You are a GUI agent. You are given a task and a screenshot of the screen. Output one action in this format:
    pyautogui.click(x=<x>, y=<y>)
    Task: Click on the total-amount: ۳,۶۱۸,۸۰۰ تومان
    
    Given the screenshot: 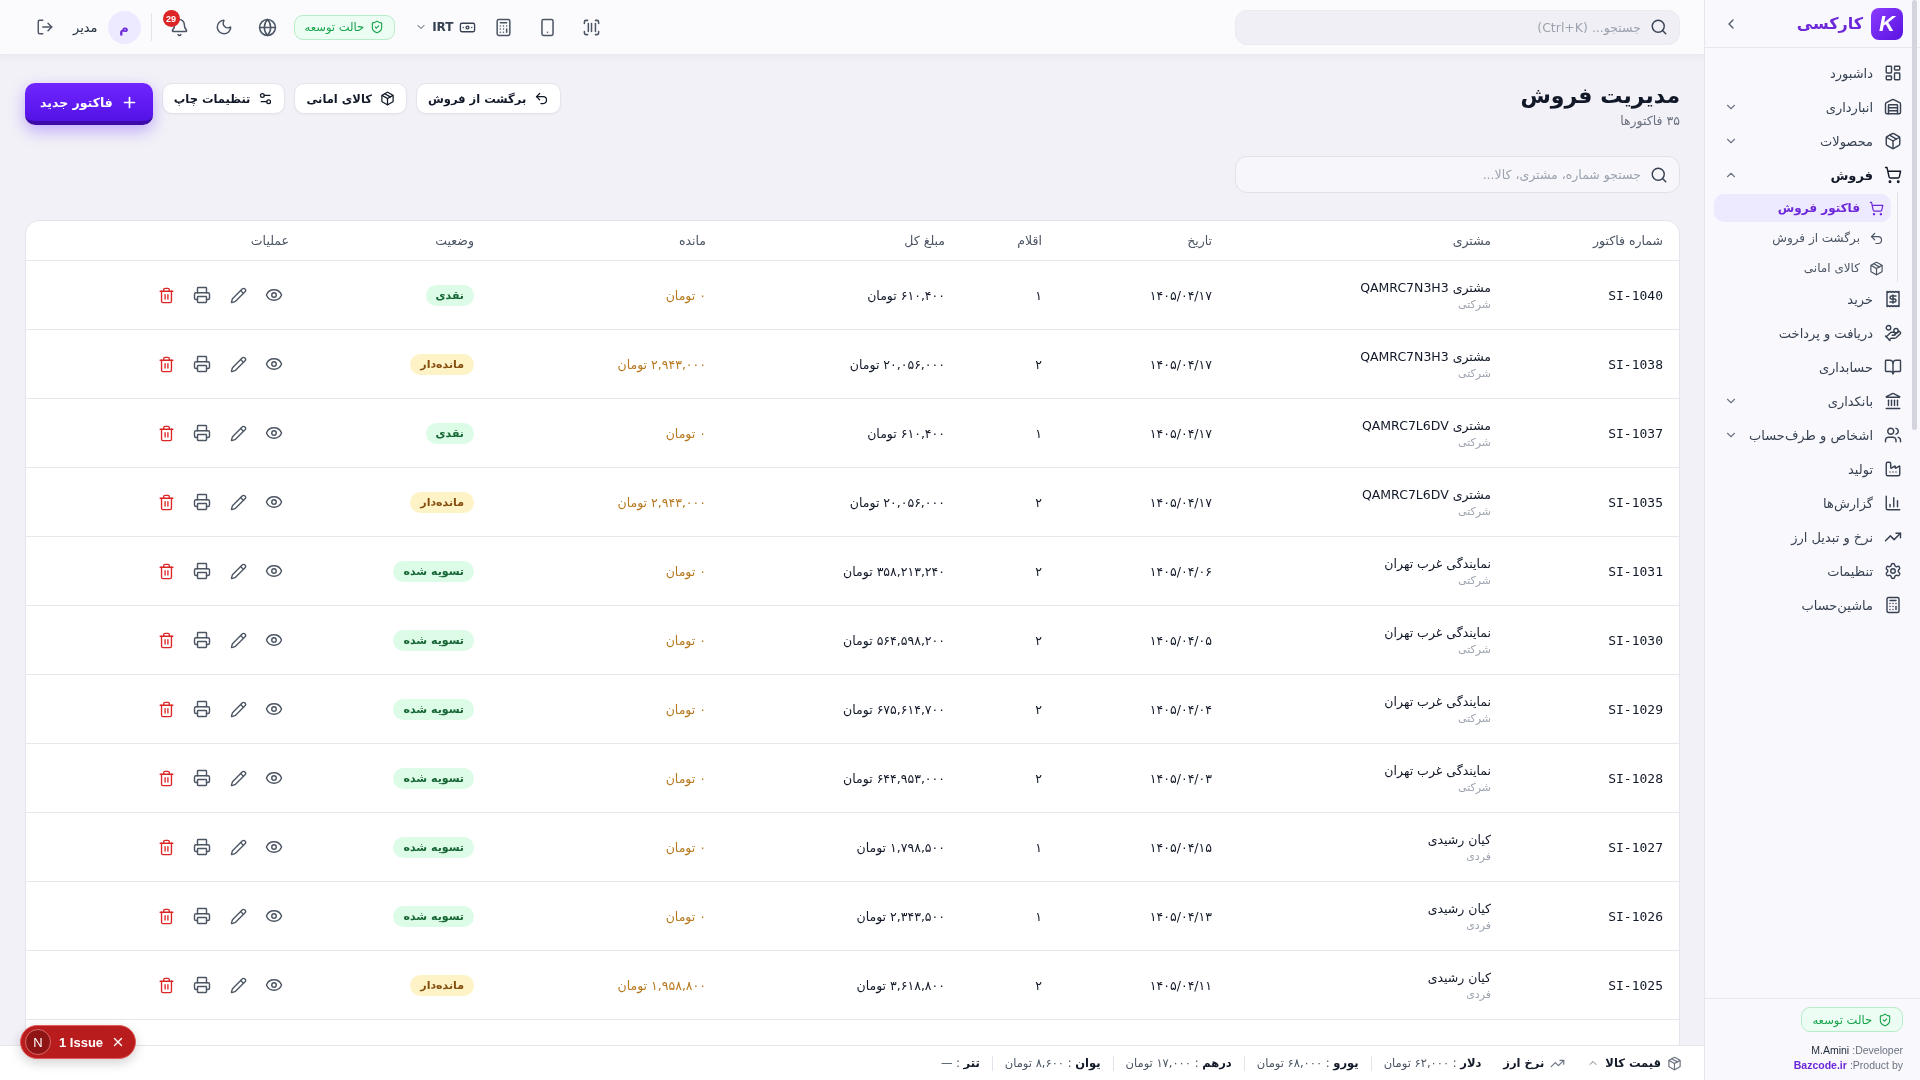 What is the action you would take?
    pyautogui.click(x=900, y=985)
    